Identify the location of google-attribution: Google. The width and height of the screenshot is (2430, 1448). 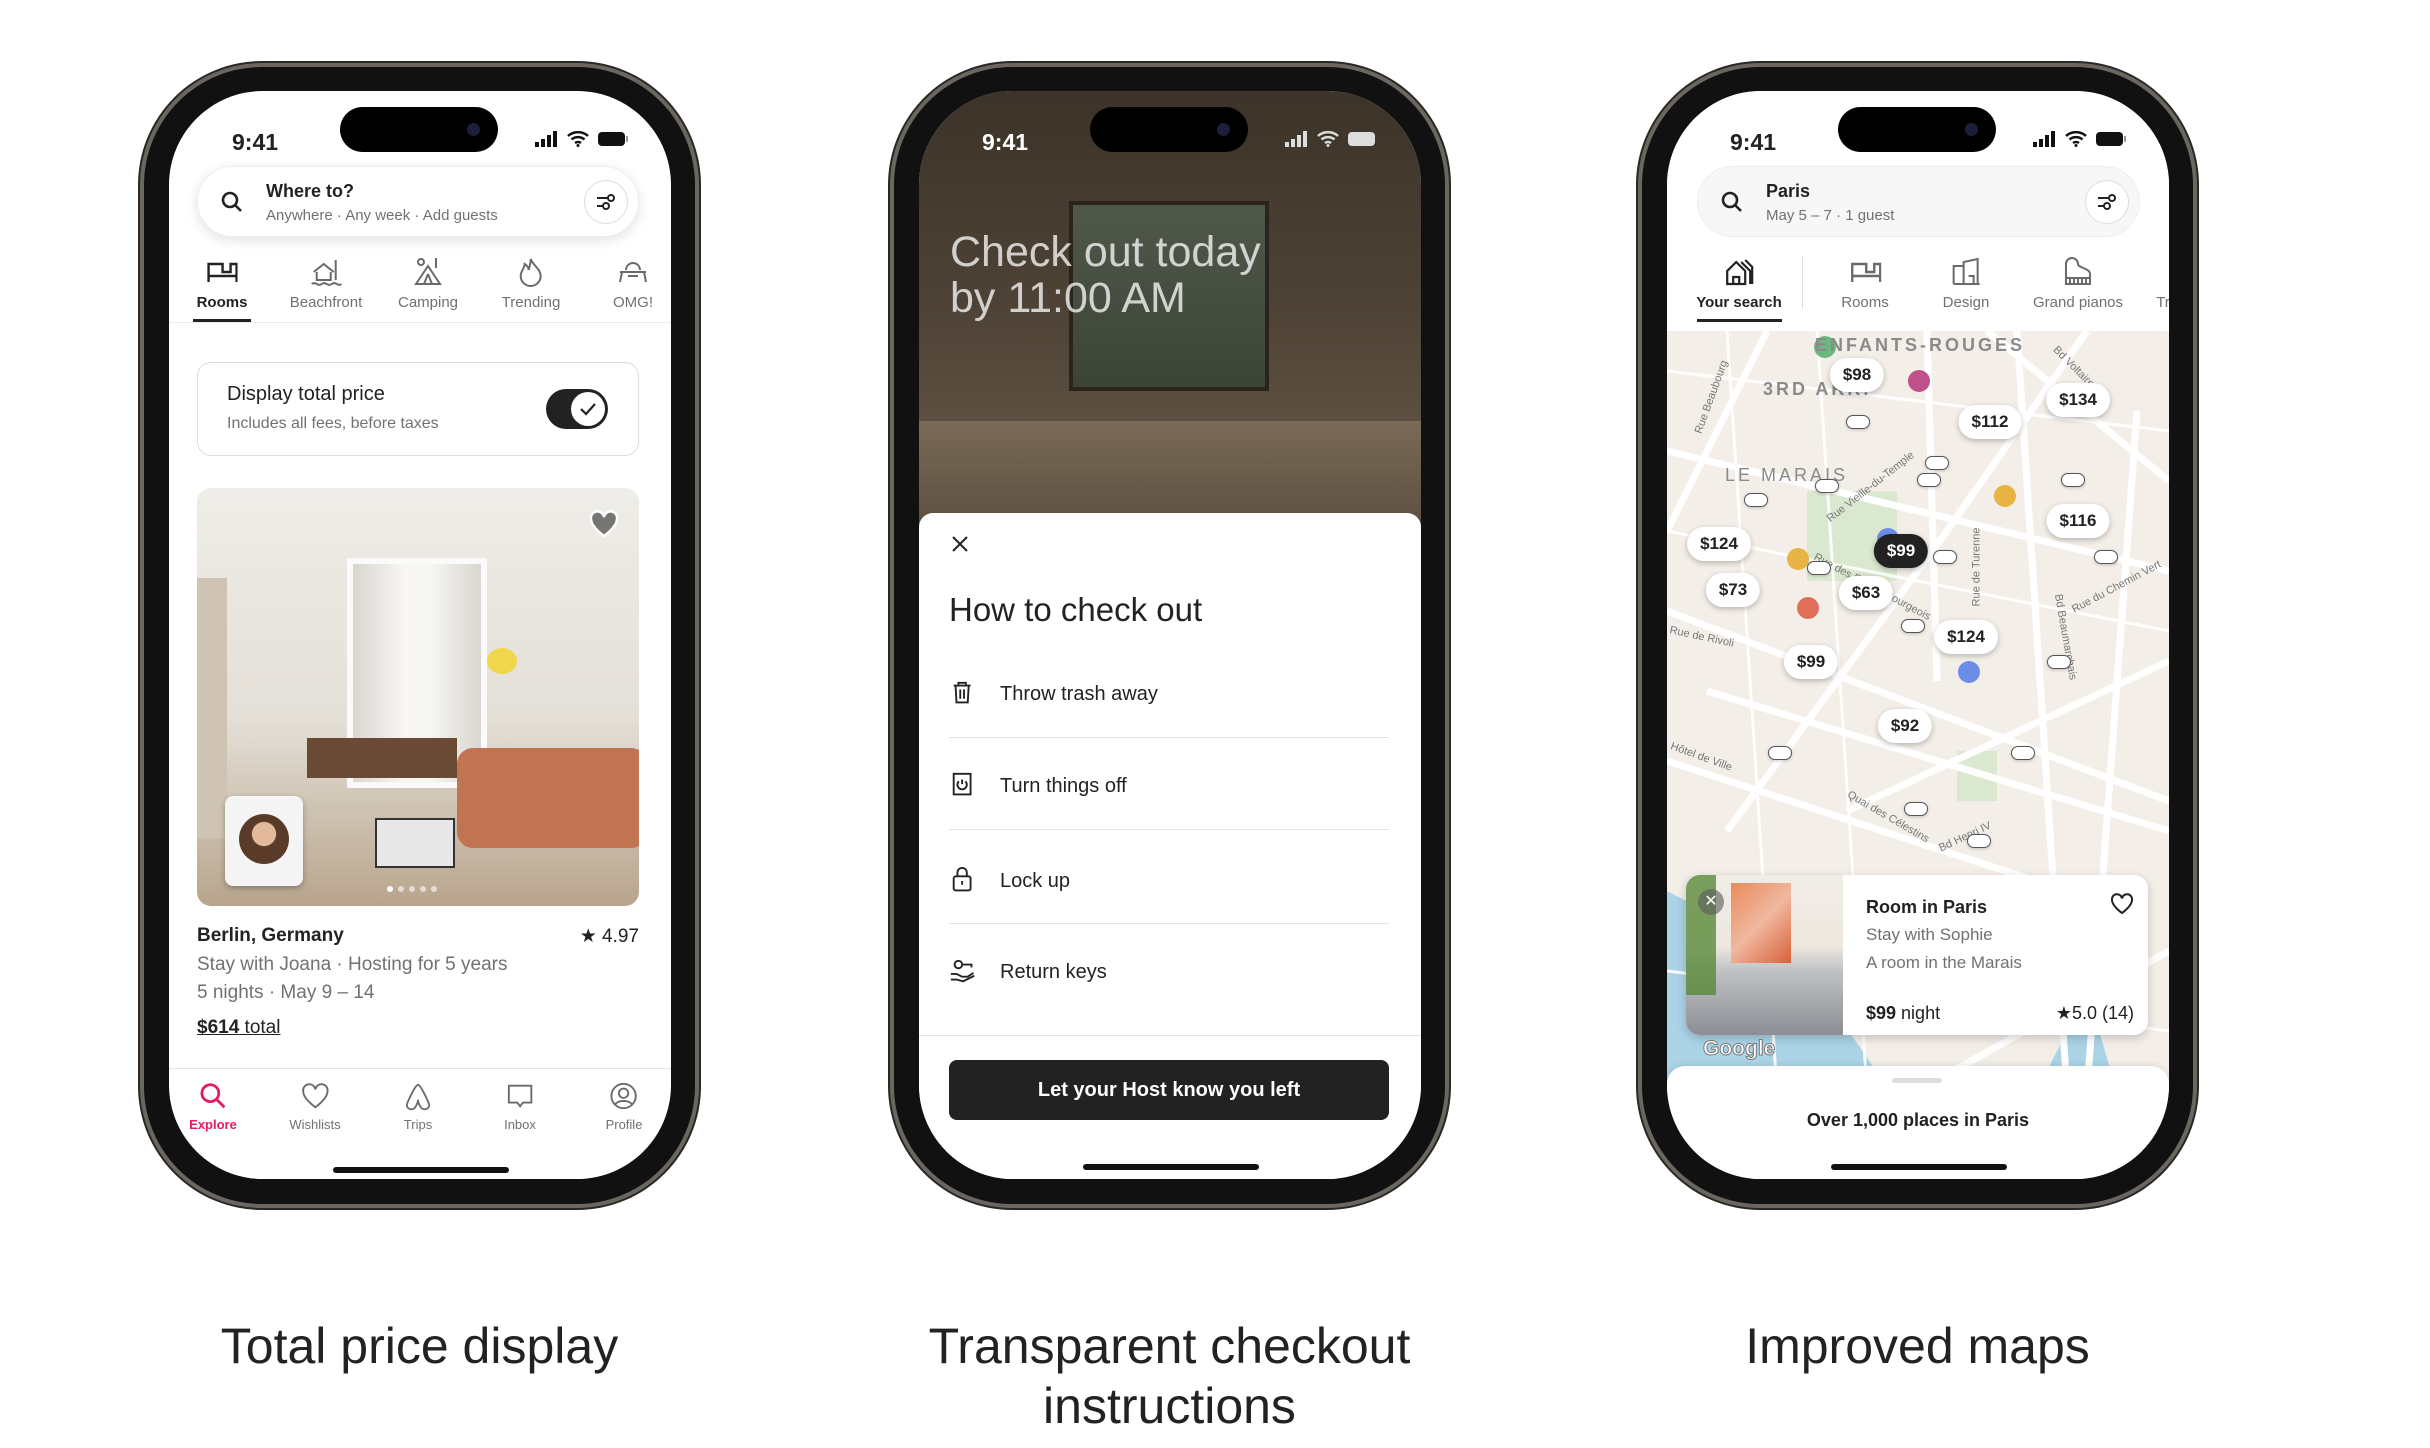
(1739, 1049).